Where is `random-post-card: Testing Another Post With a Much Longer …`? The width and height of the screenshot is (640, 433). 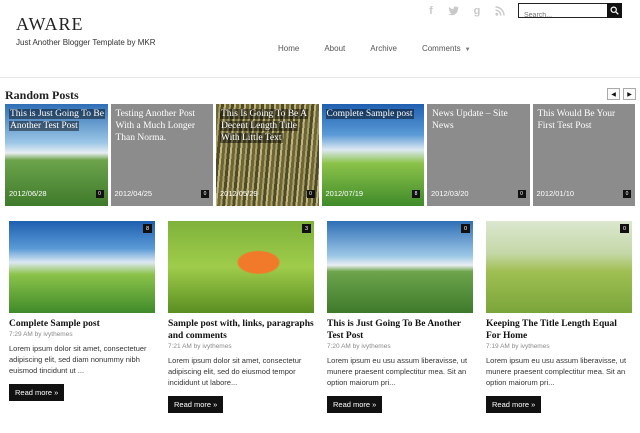
random-post-card: Testing Another Post With a Much Longer … is located at coordinates (161, 155).